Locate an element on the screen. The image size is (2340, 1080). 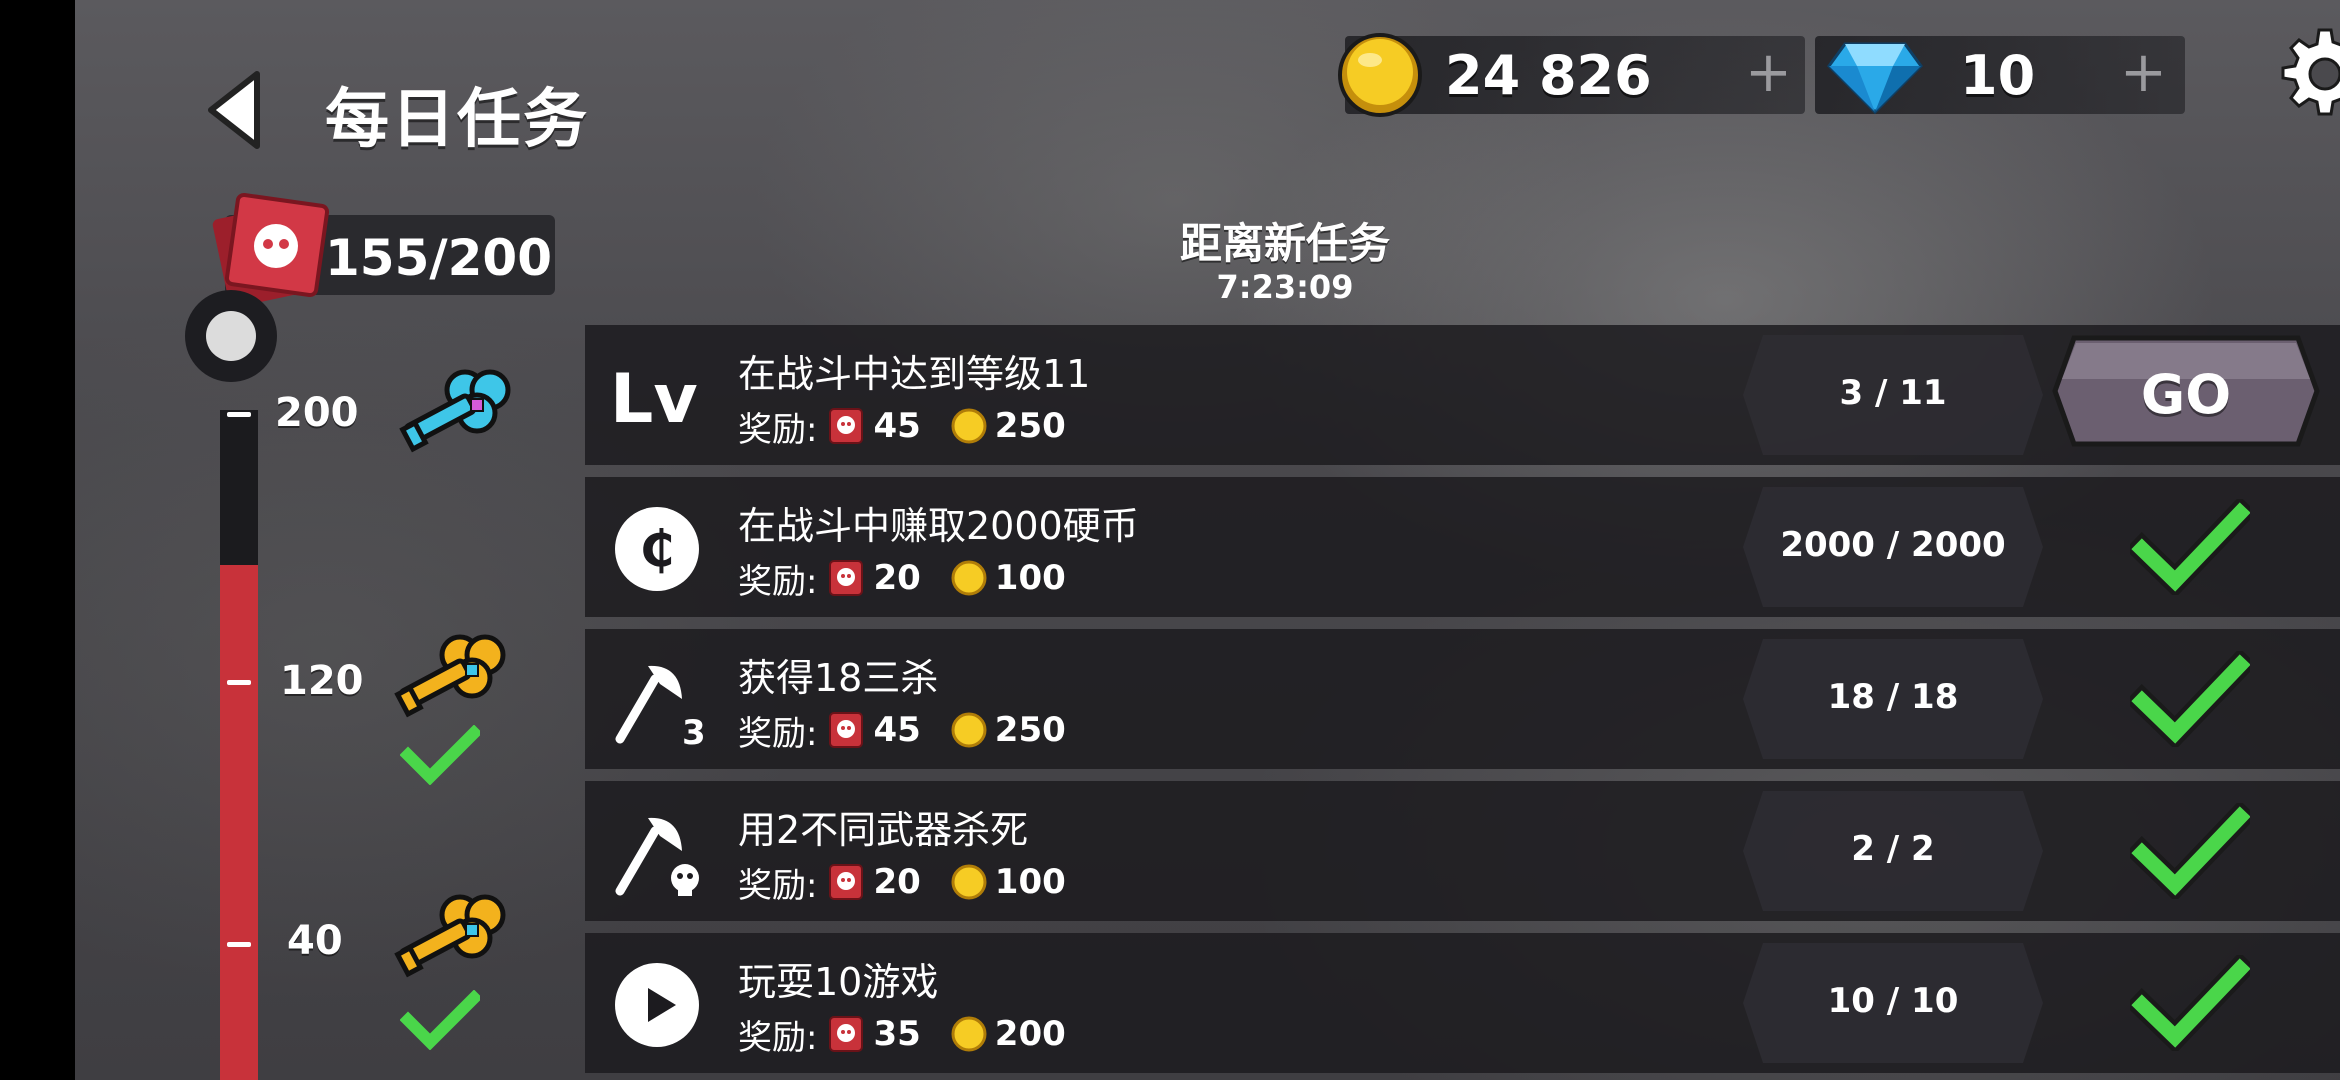
settings-gear-icon is located at coordinates (2307, 74).